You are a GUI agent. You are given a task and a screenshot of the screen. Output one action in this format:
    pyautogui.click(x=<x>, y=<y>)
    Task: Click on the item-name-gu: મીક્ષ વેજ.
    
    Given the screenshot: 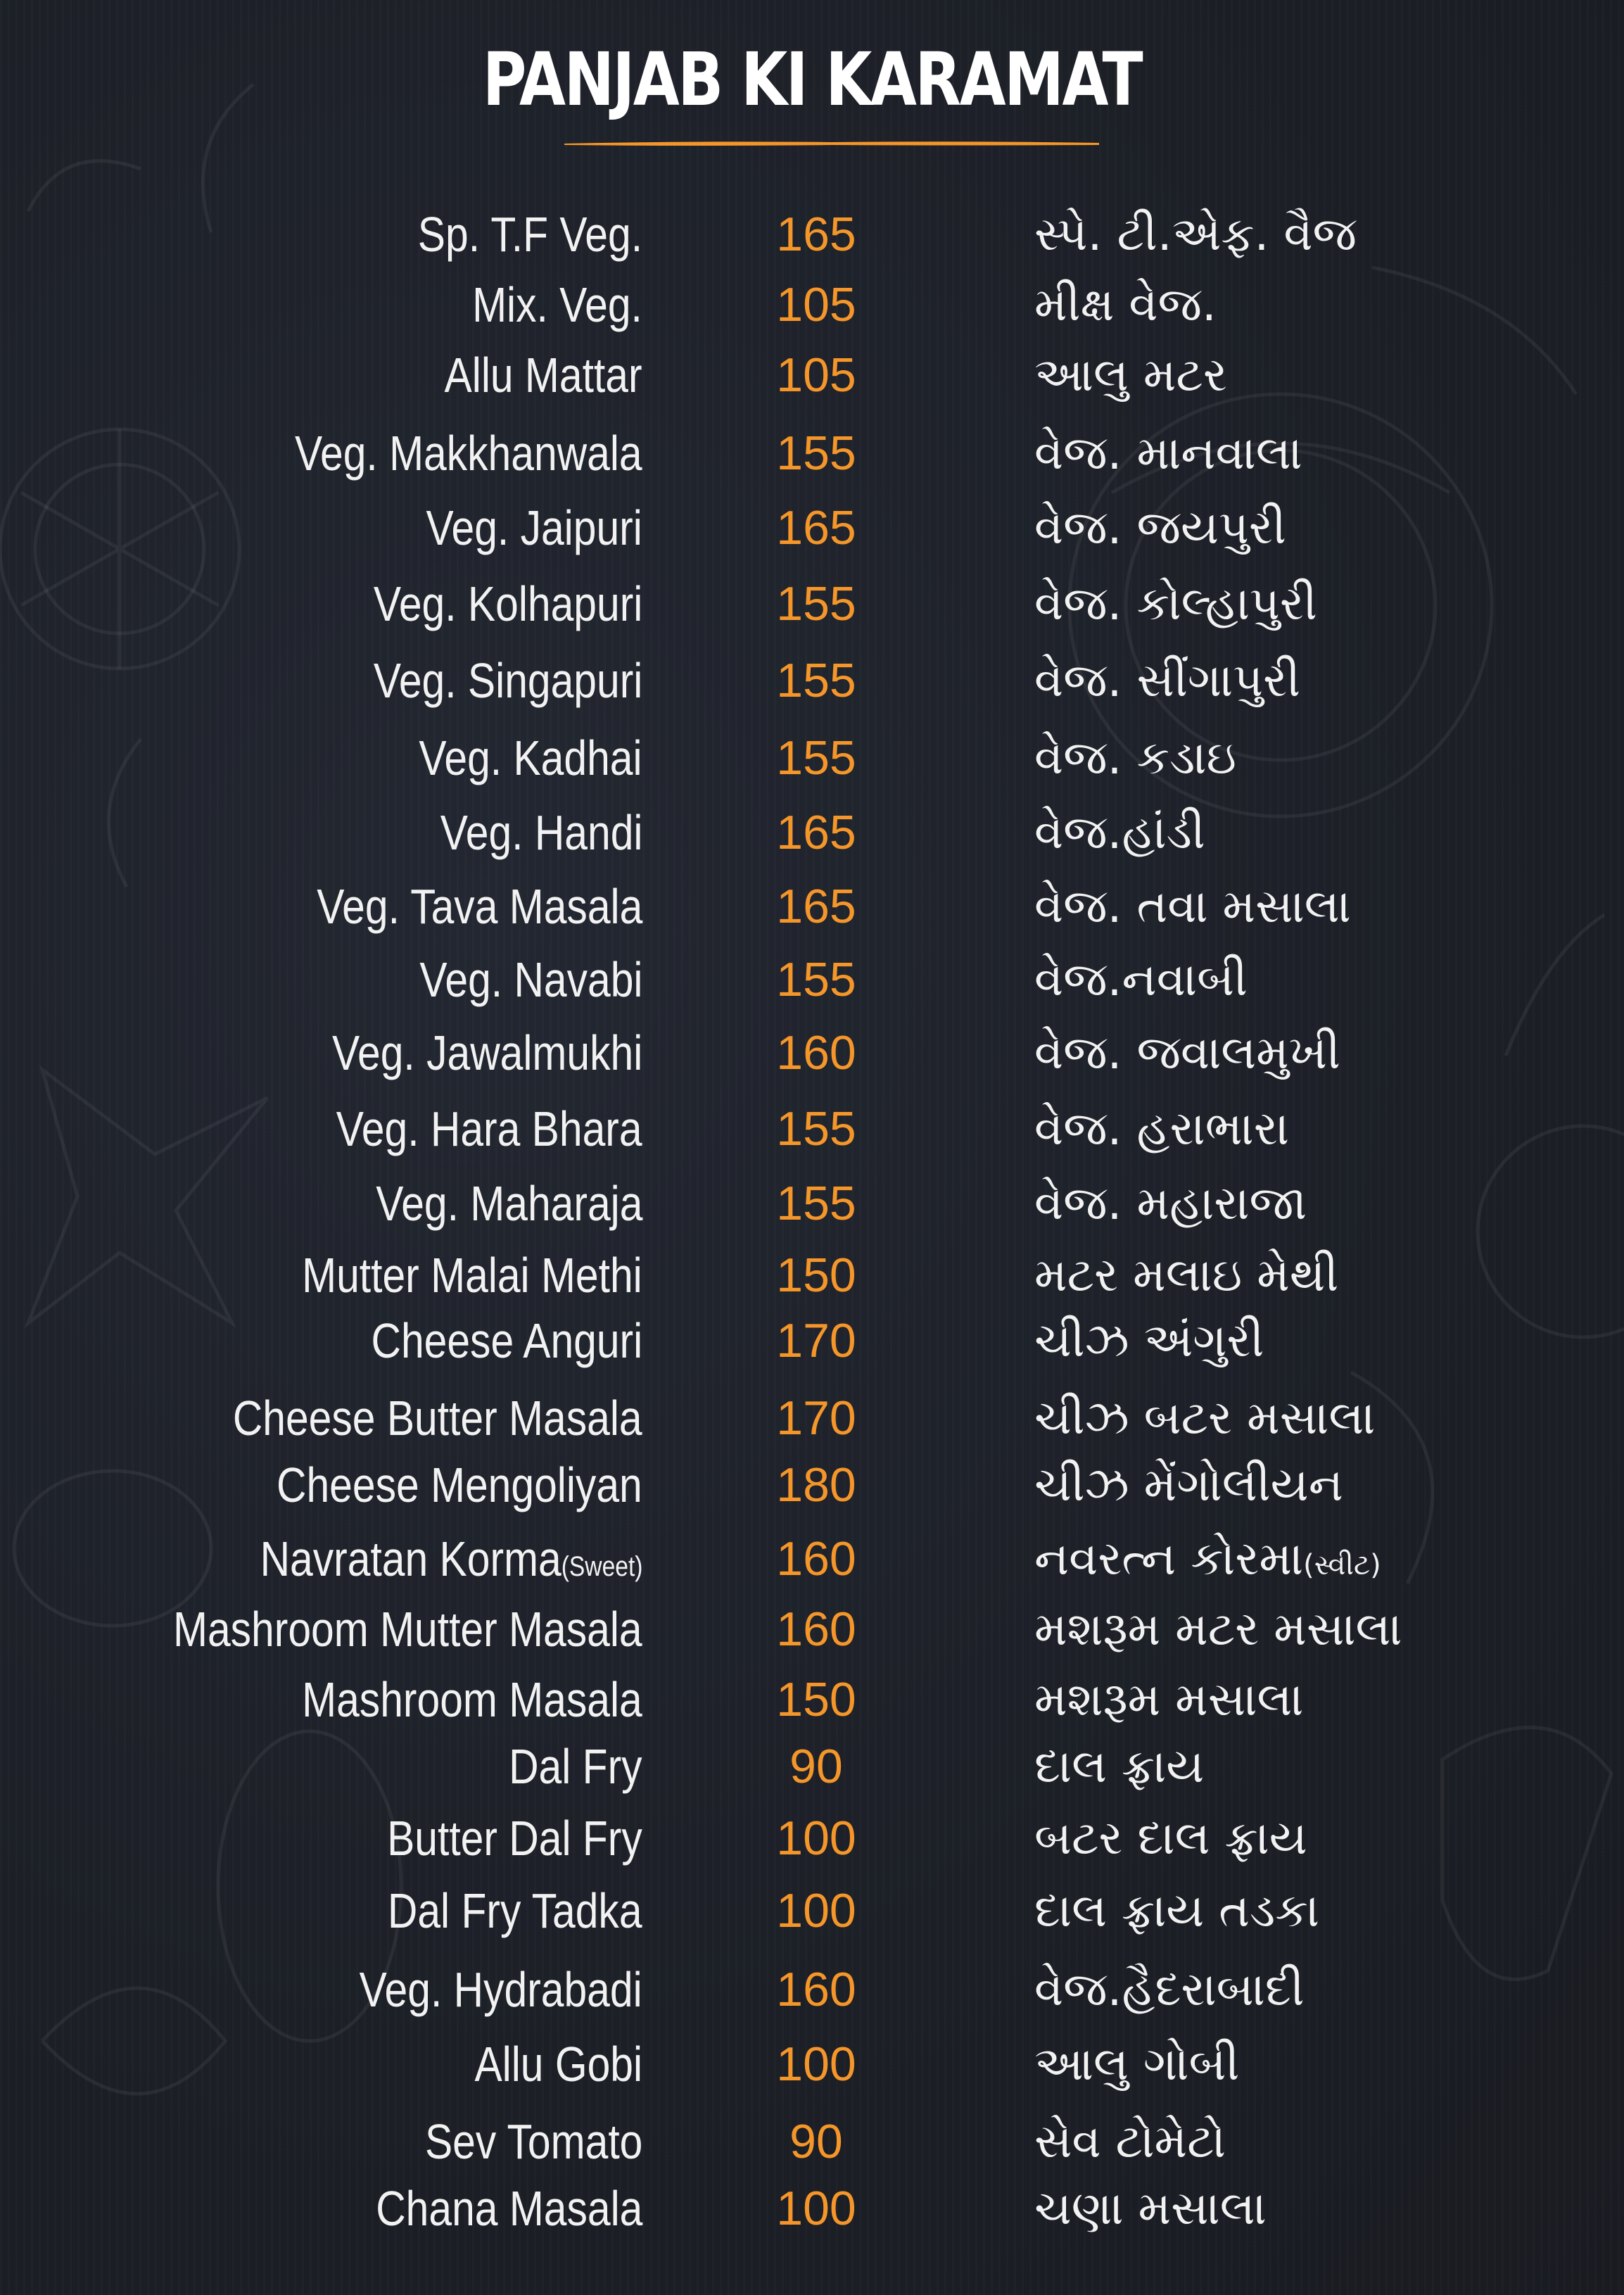 What is the action you would take?
    pyautogui.click(x=1125, y=304)
    